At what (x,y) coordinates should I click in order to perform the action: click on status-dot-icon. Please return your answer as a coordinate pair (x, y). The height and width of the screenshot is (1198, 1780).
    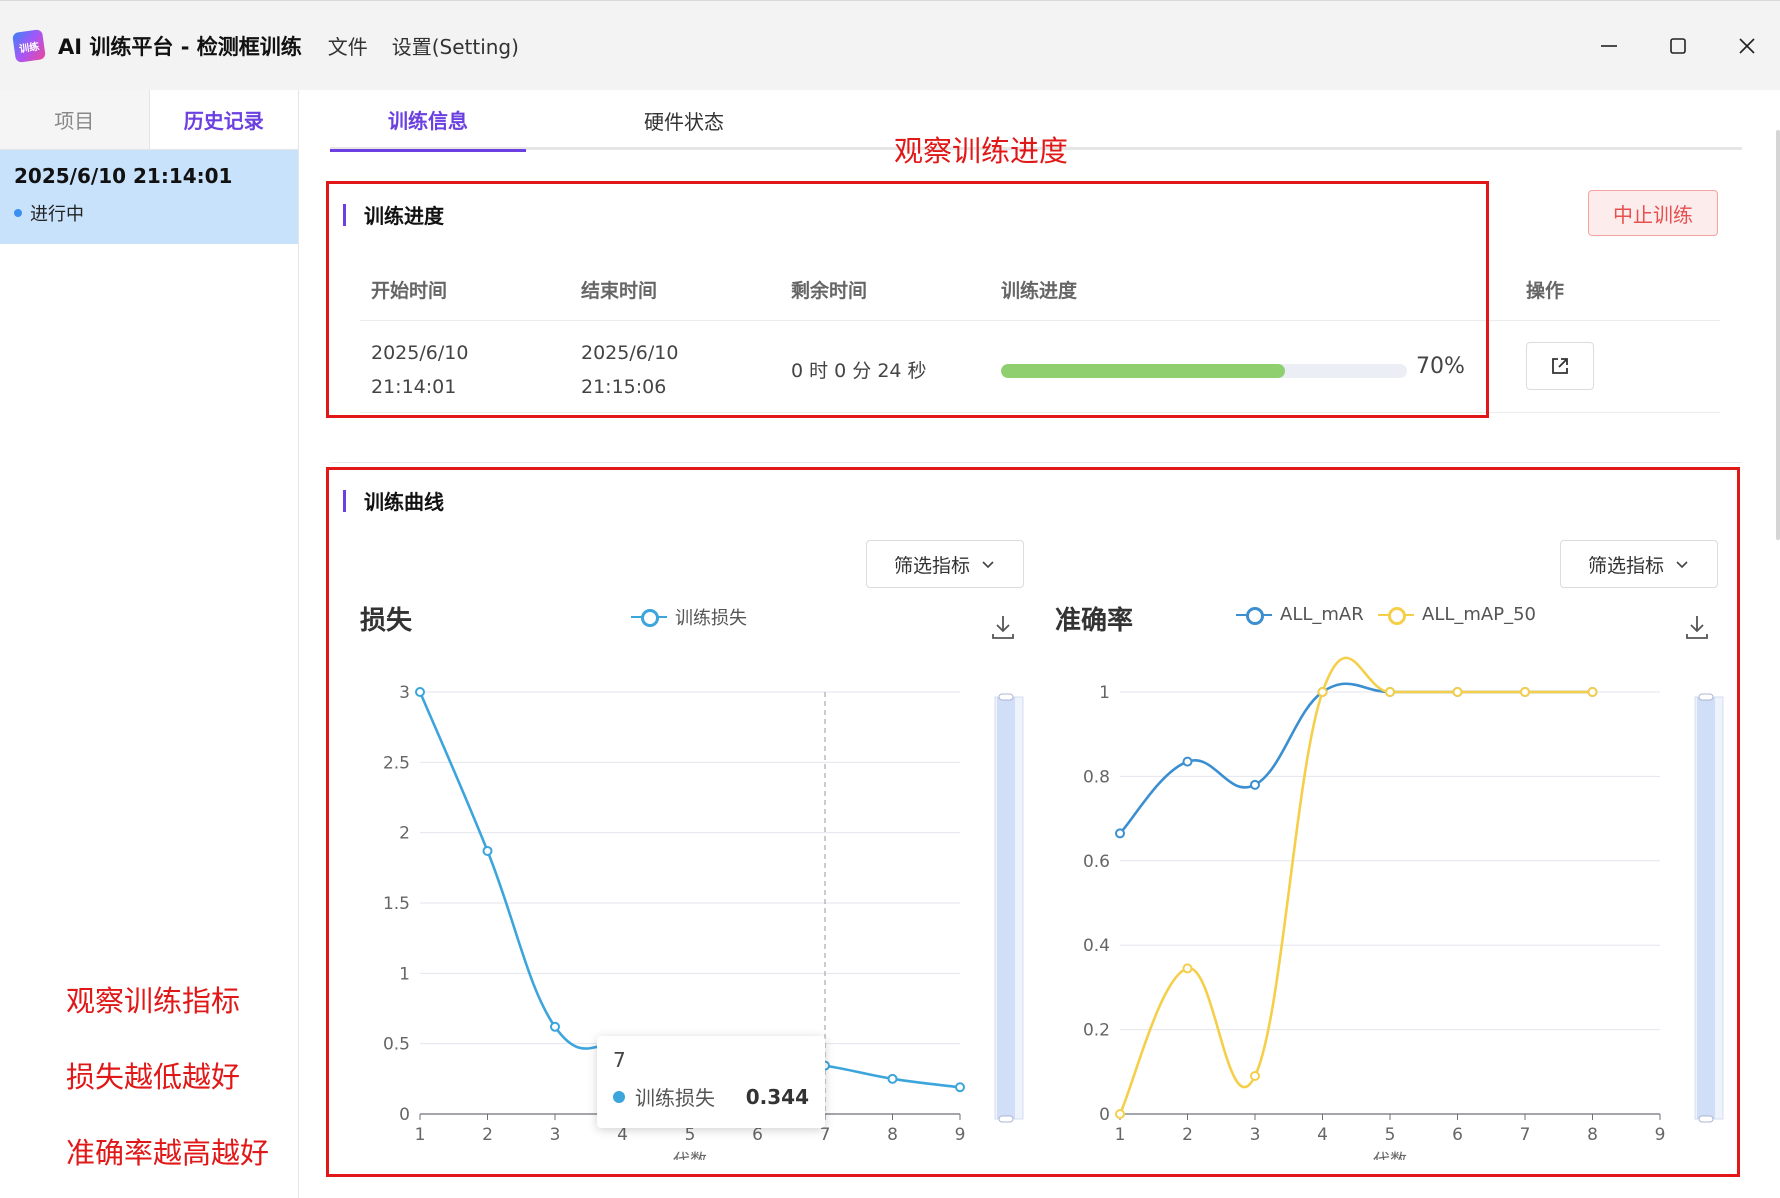
    Looking at the image, I should click on (18, 213).